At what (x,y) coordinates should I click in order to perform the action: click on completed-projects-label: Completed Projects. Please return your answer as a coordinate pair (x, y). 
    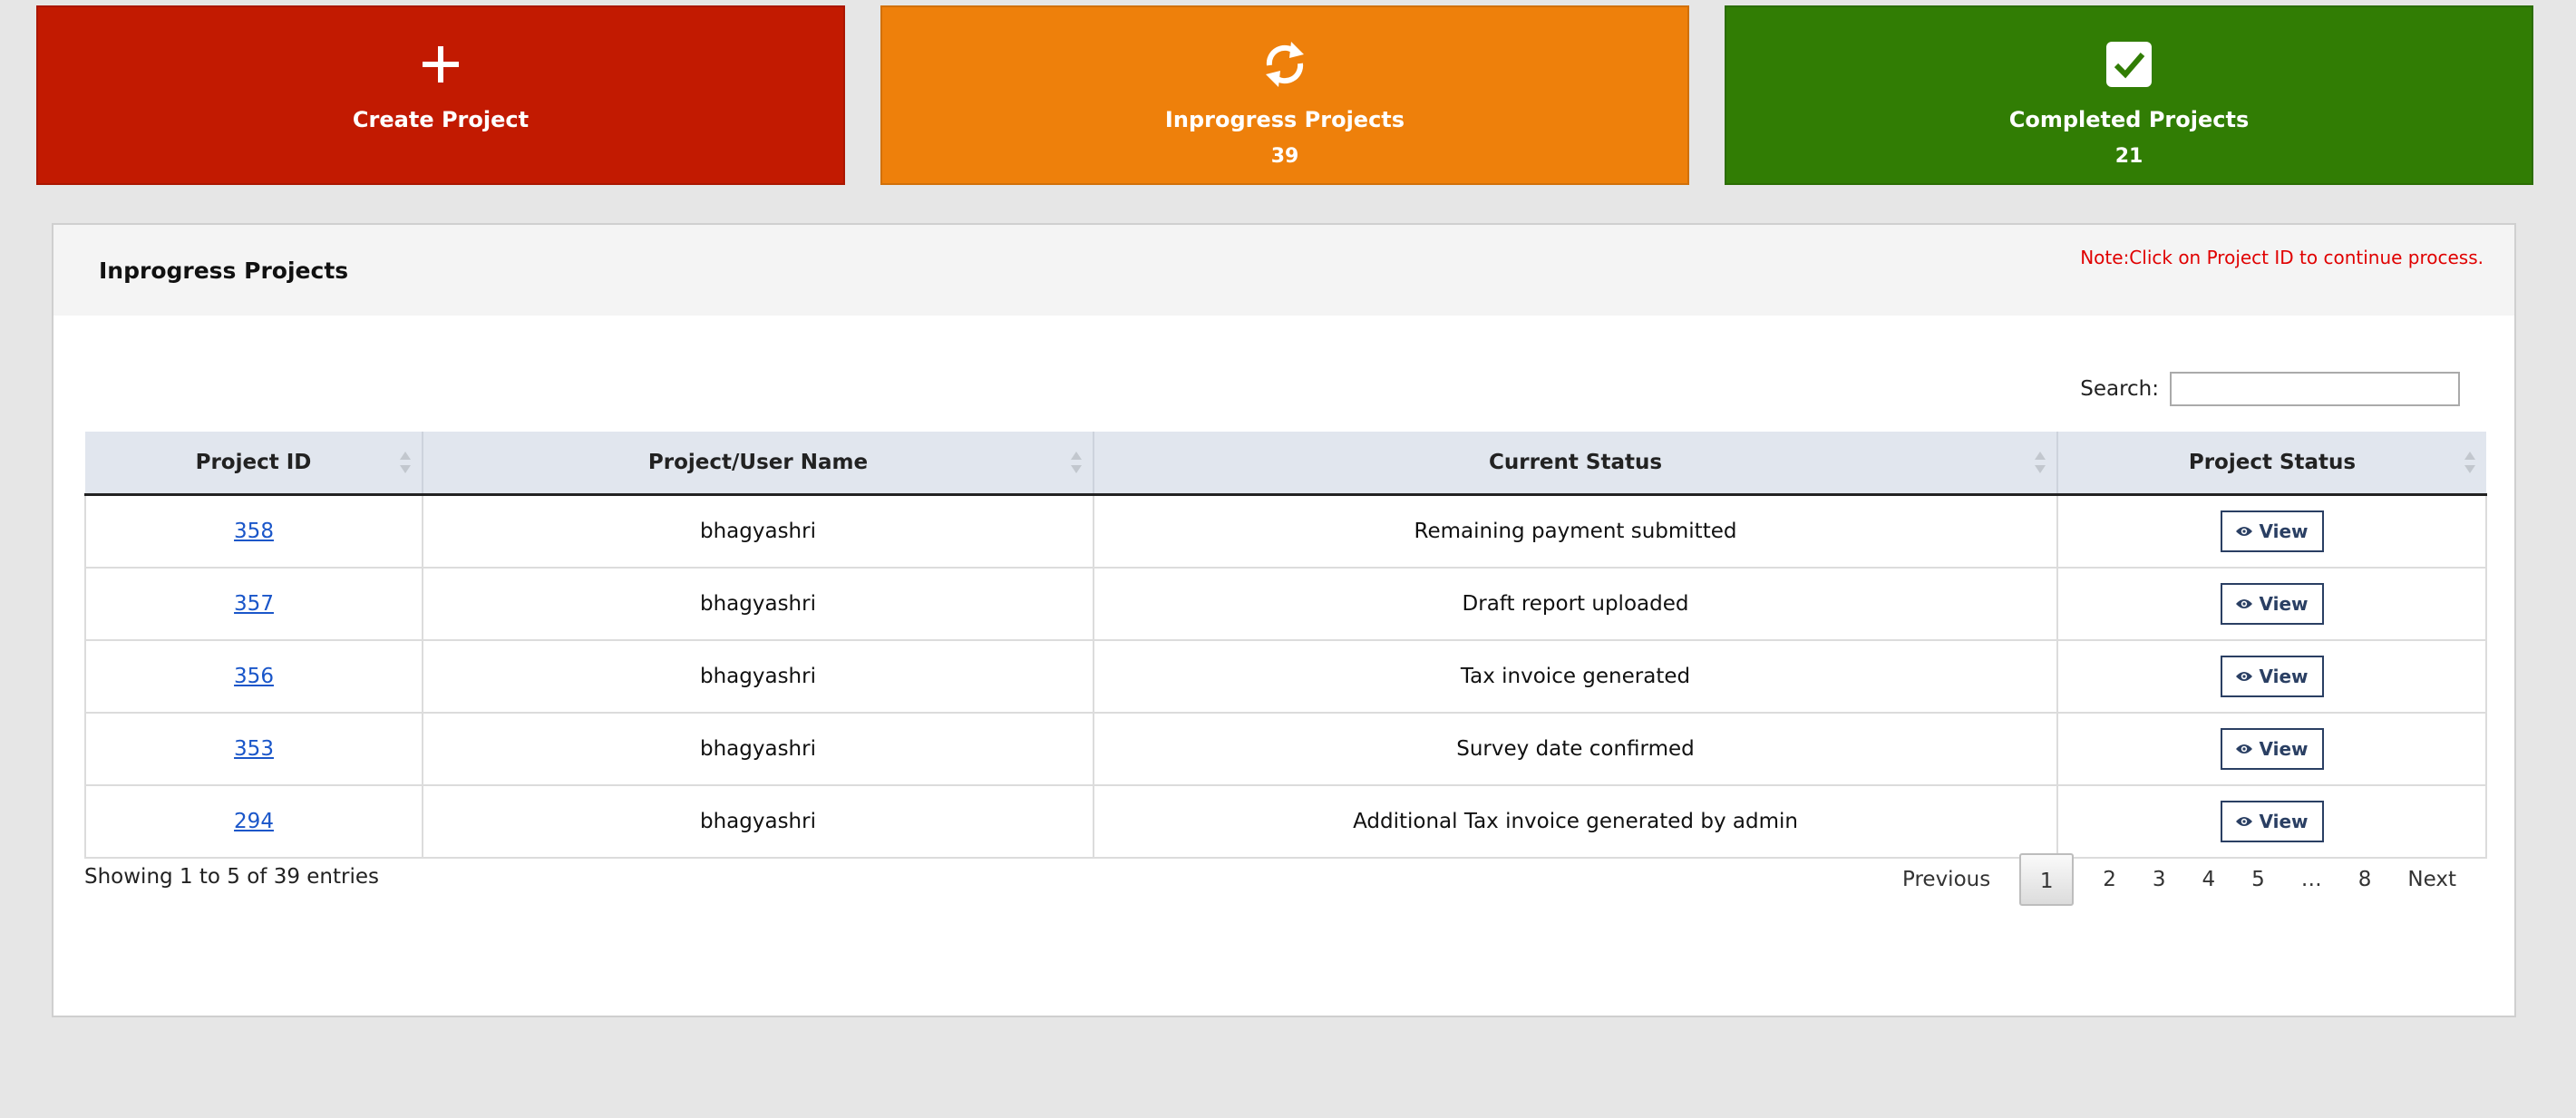
    Looking at the image, I should click on (2129, 119).